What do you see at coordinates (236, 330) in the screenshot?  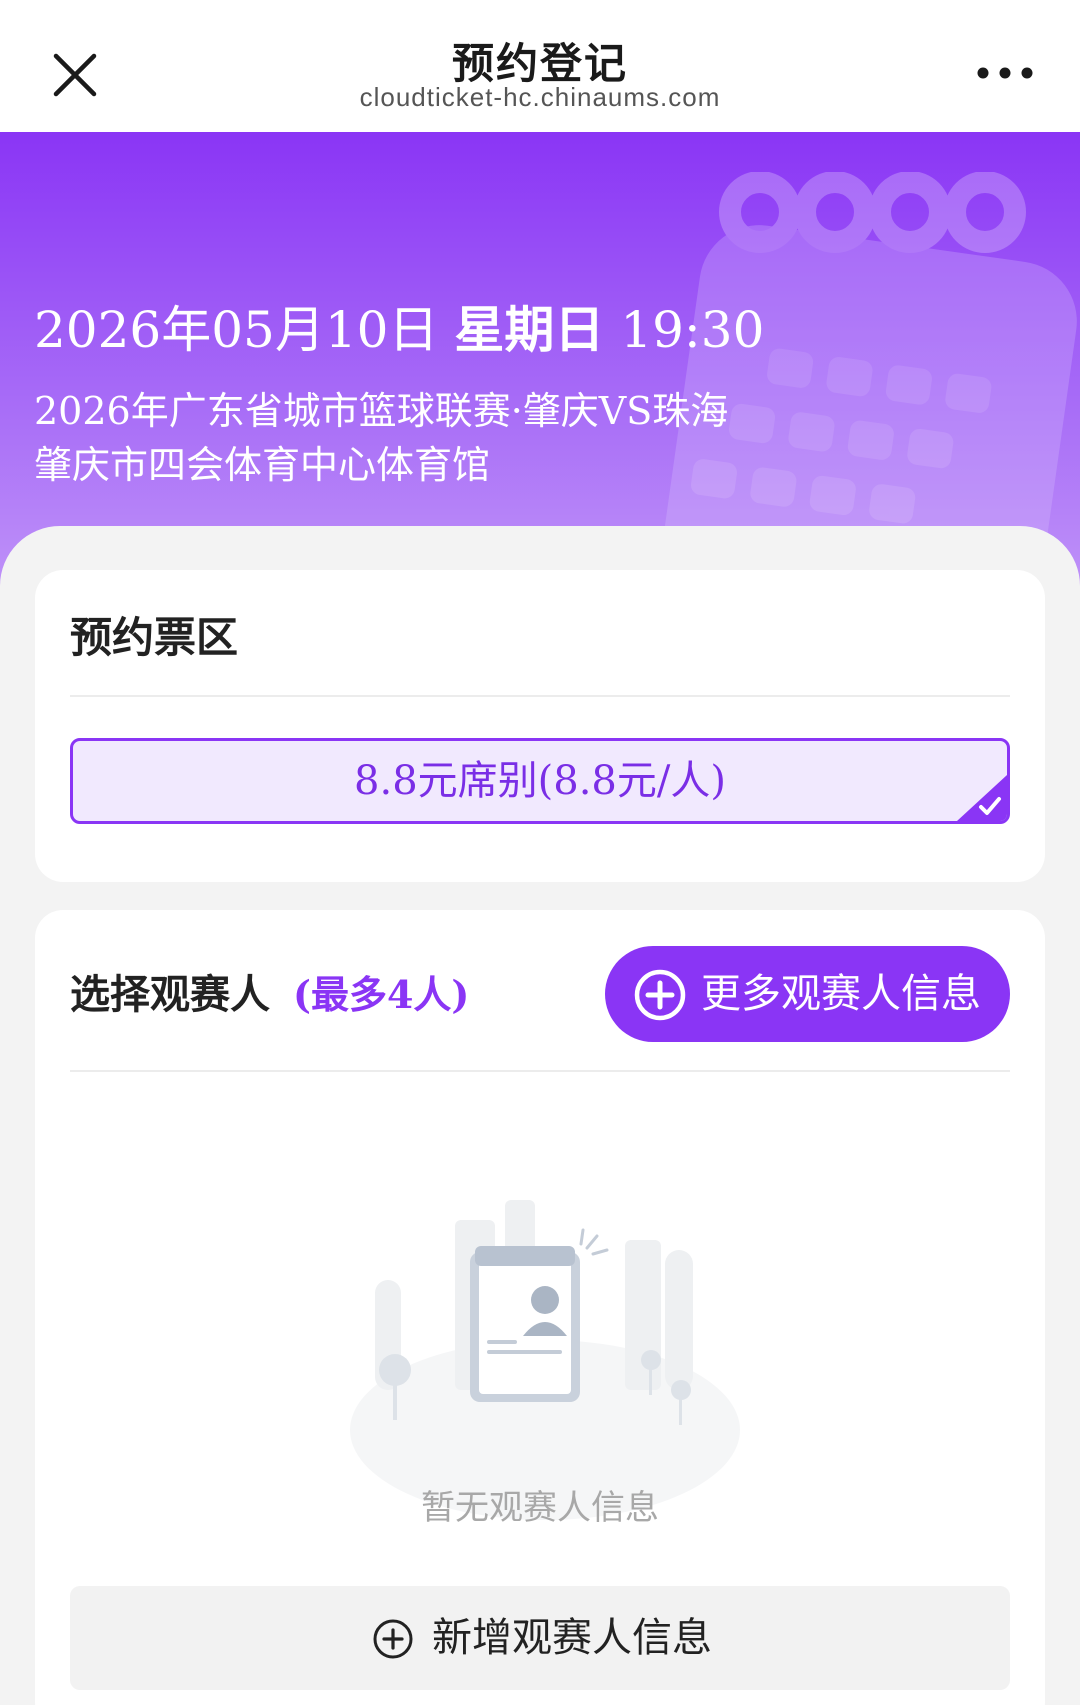 I see `event-date: 2026年05月10日` at bounding box center [236, 330].